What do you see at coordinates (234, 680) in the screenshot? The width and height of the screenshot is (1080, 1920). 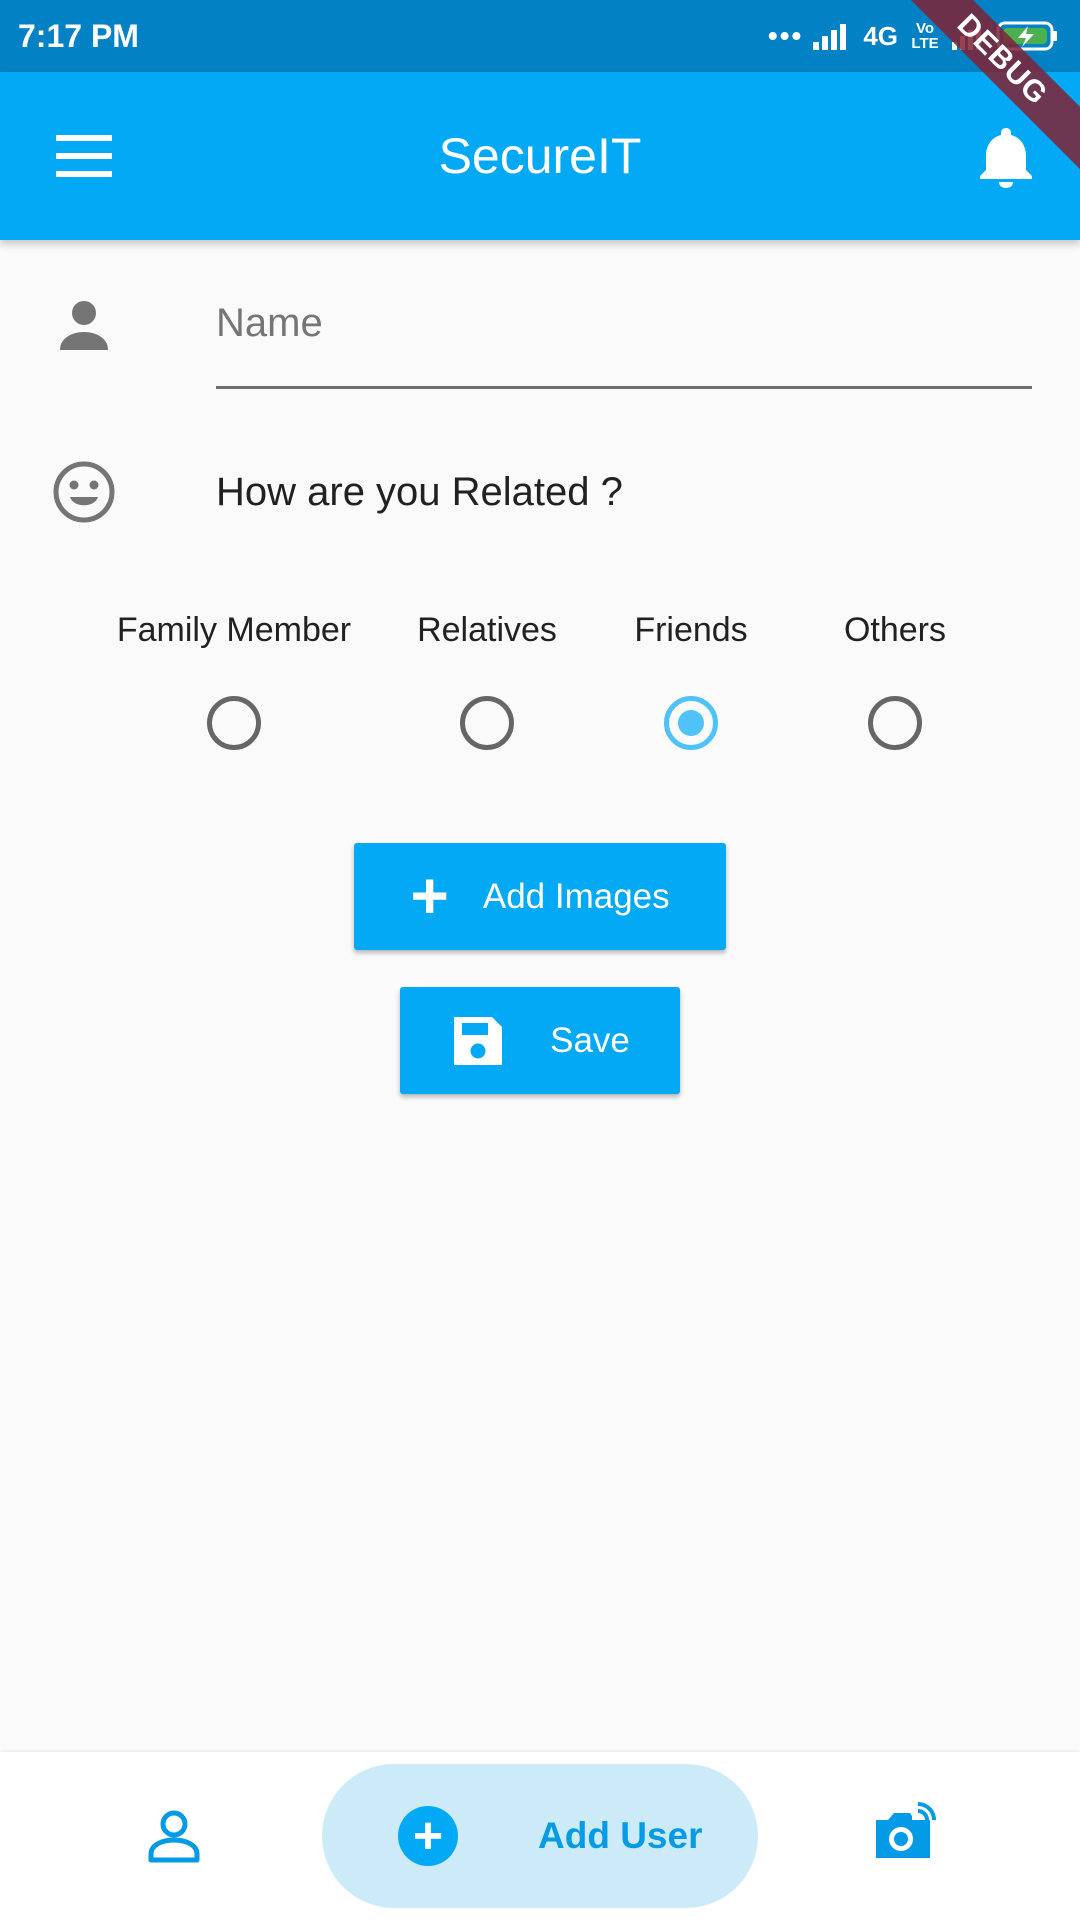 I see `radio-option-family-member: Family Member` at bounding box center [234, 680].